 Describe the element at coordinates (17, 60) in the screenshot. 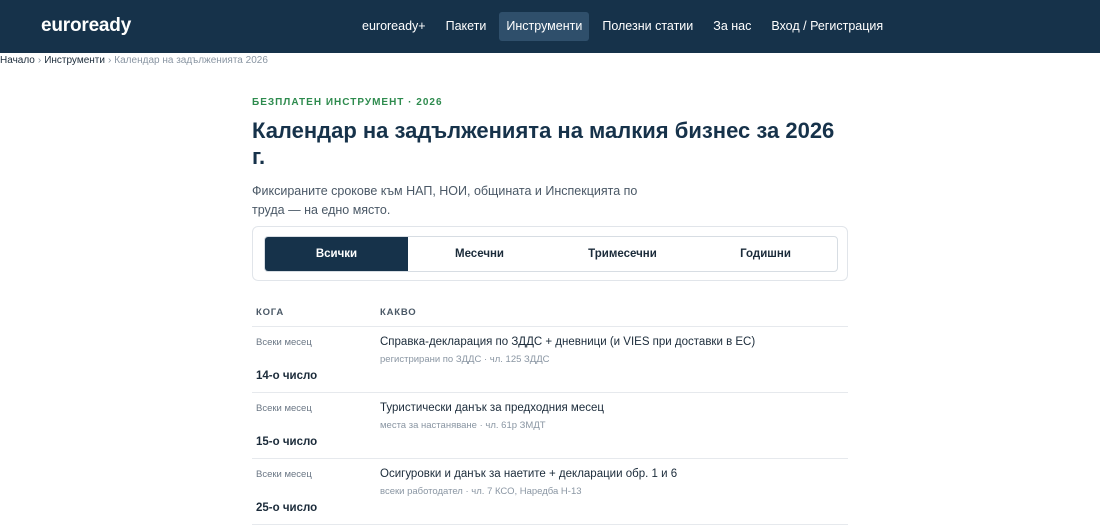

I see `breadcrumb-home: Начало` at that location.